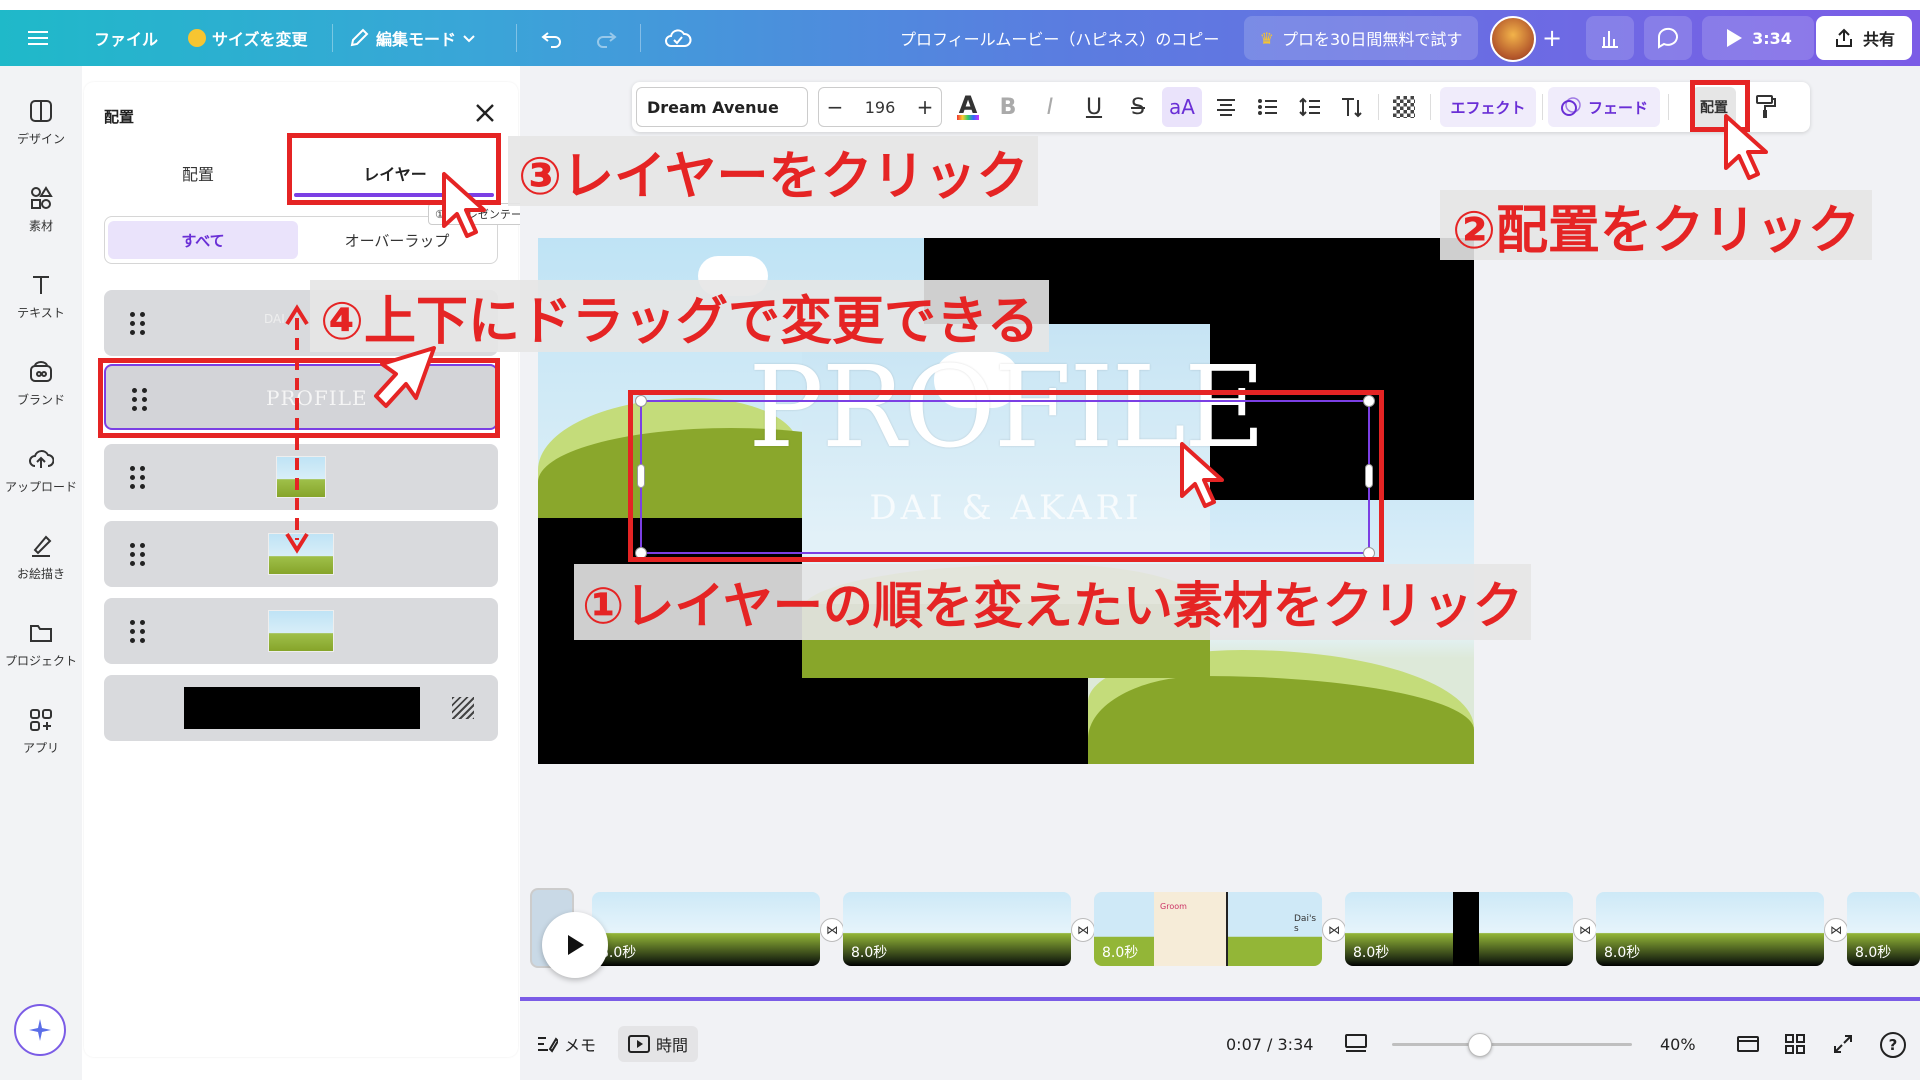 Image resolution: width=1920 pixels, height=1080 pixels. I want to click on font-size-input: 196, so click(880, 107).